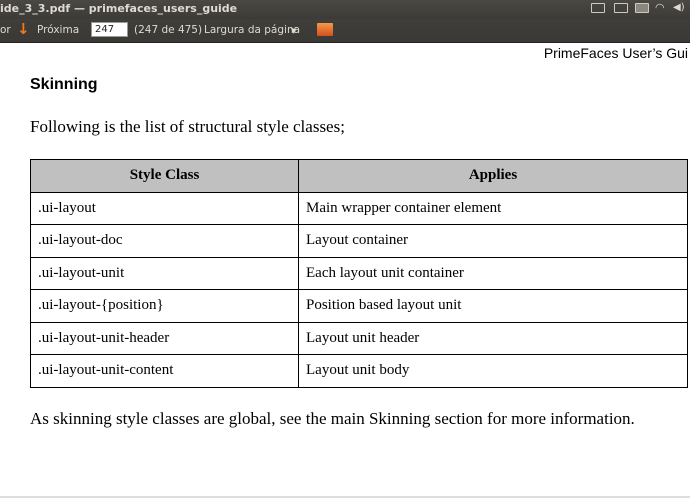  What do you see at coordinates (5, 30) in the screenshot?
I see `previous-button: or` at bounding box center [5, 30].